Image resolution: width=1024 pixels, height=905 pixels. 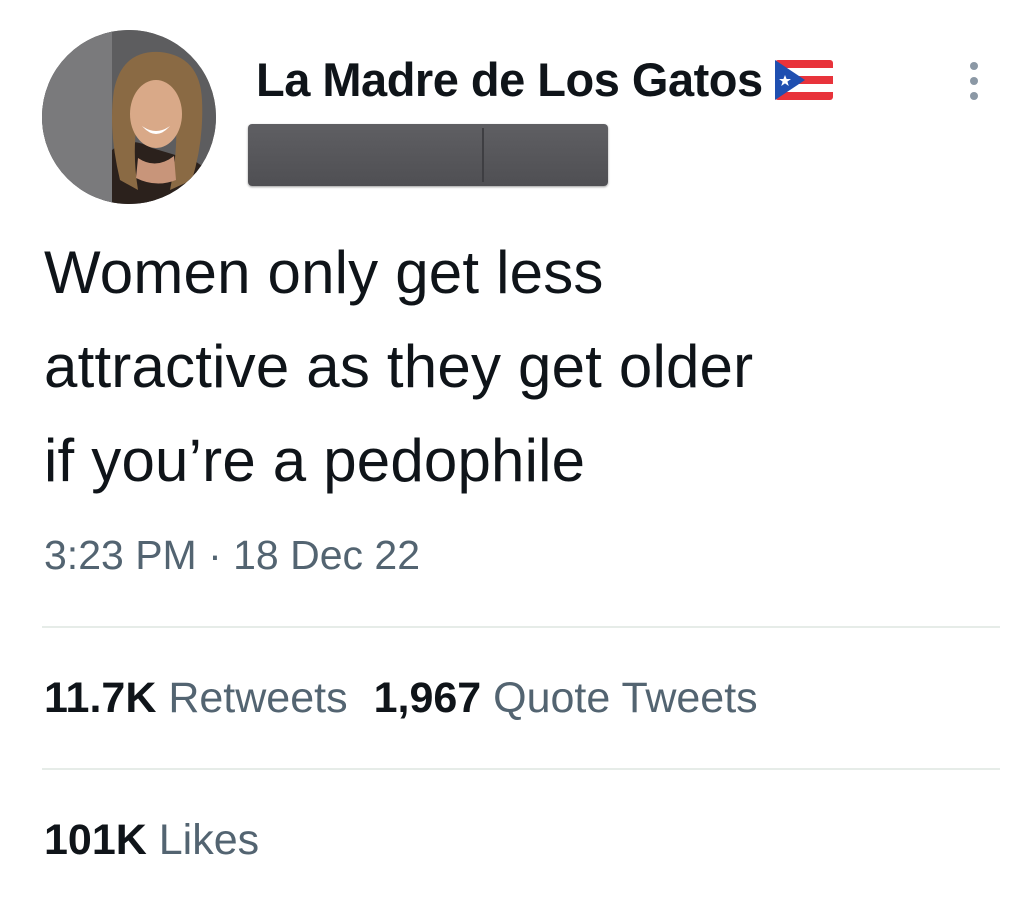 What do you see at coordinates (209, 840) in the screenshot?
I see `likes-label: Likes` at bounding box center [209, 840].